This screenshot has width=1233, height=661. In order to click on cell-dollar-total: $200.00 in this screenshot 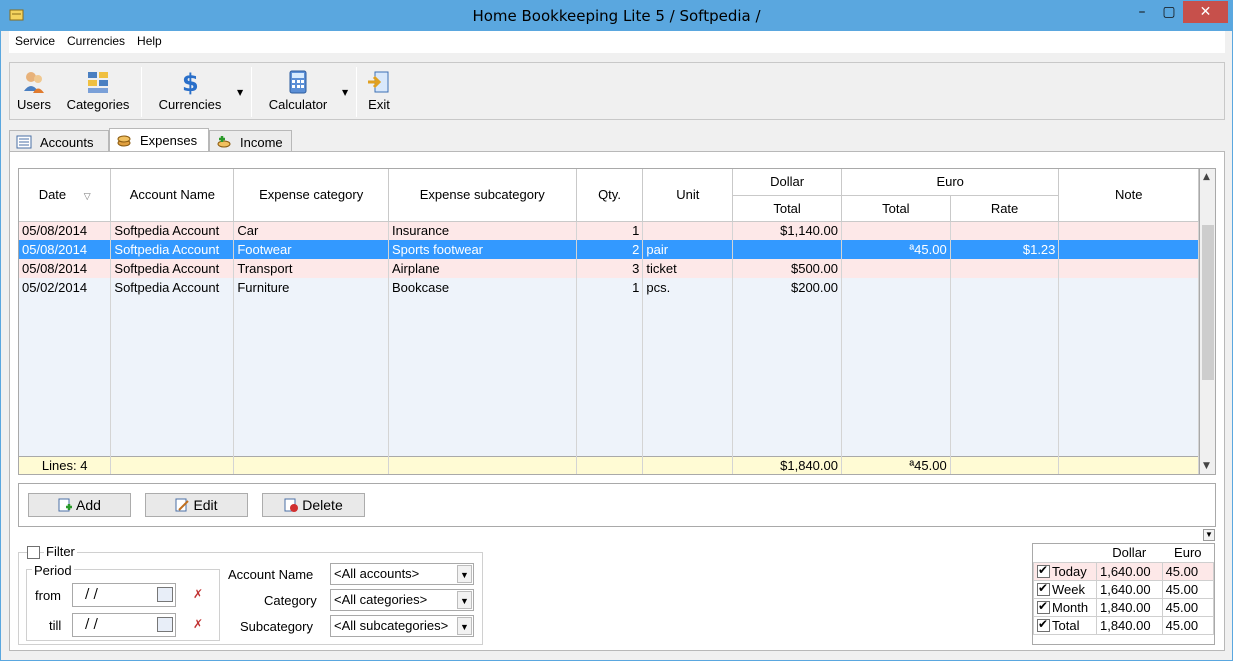, I will do `click(787, 287)`.